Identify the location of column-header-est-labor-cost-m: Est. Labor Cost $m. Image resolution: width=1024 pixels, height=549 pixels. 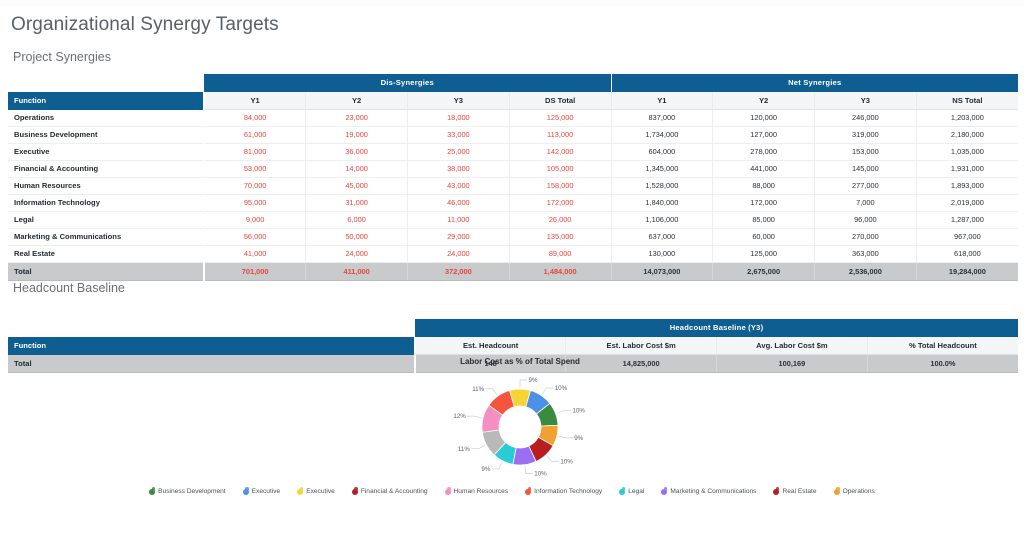
(641, 346).